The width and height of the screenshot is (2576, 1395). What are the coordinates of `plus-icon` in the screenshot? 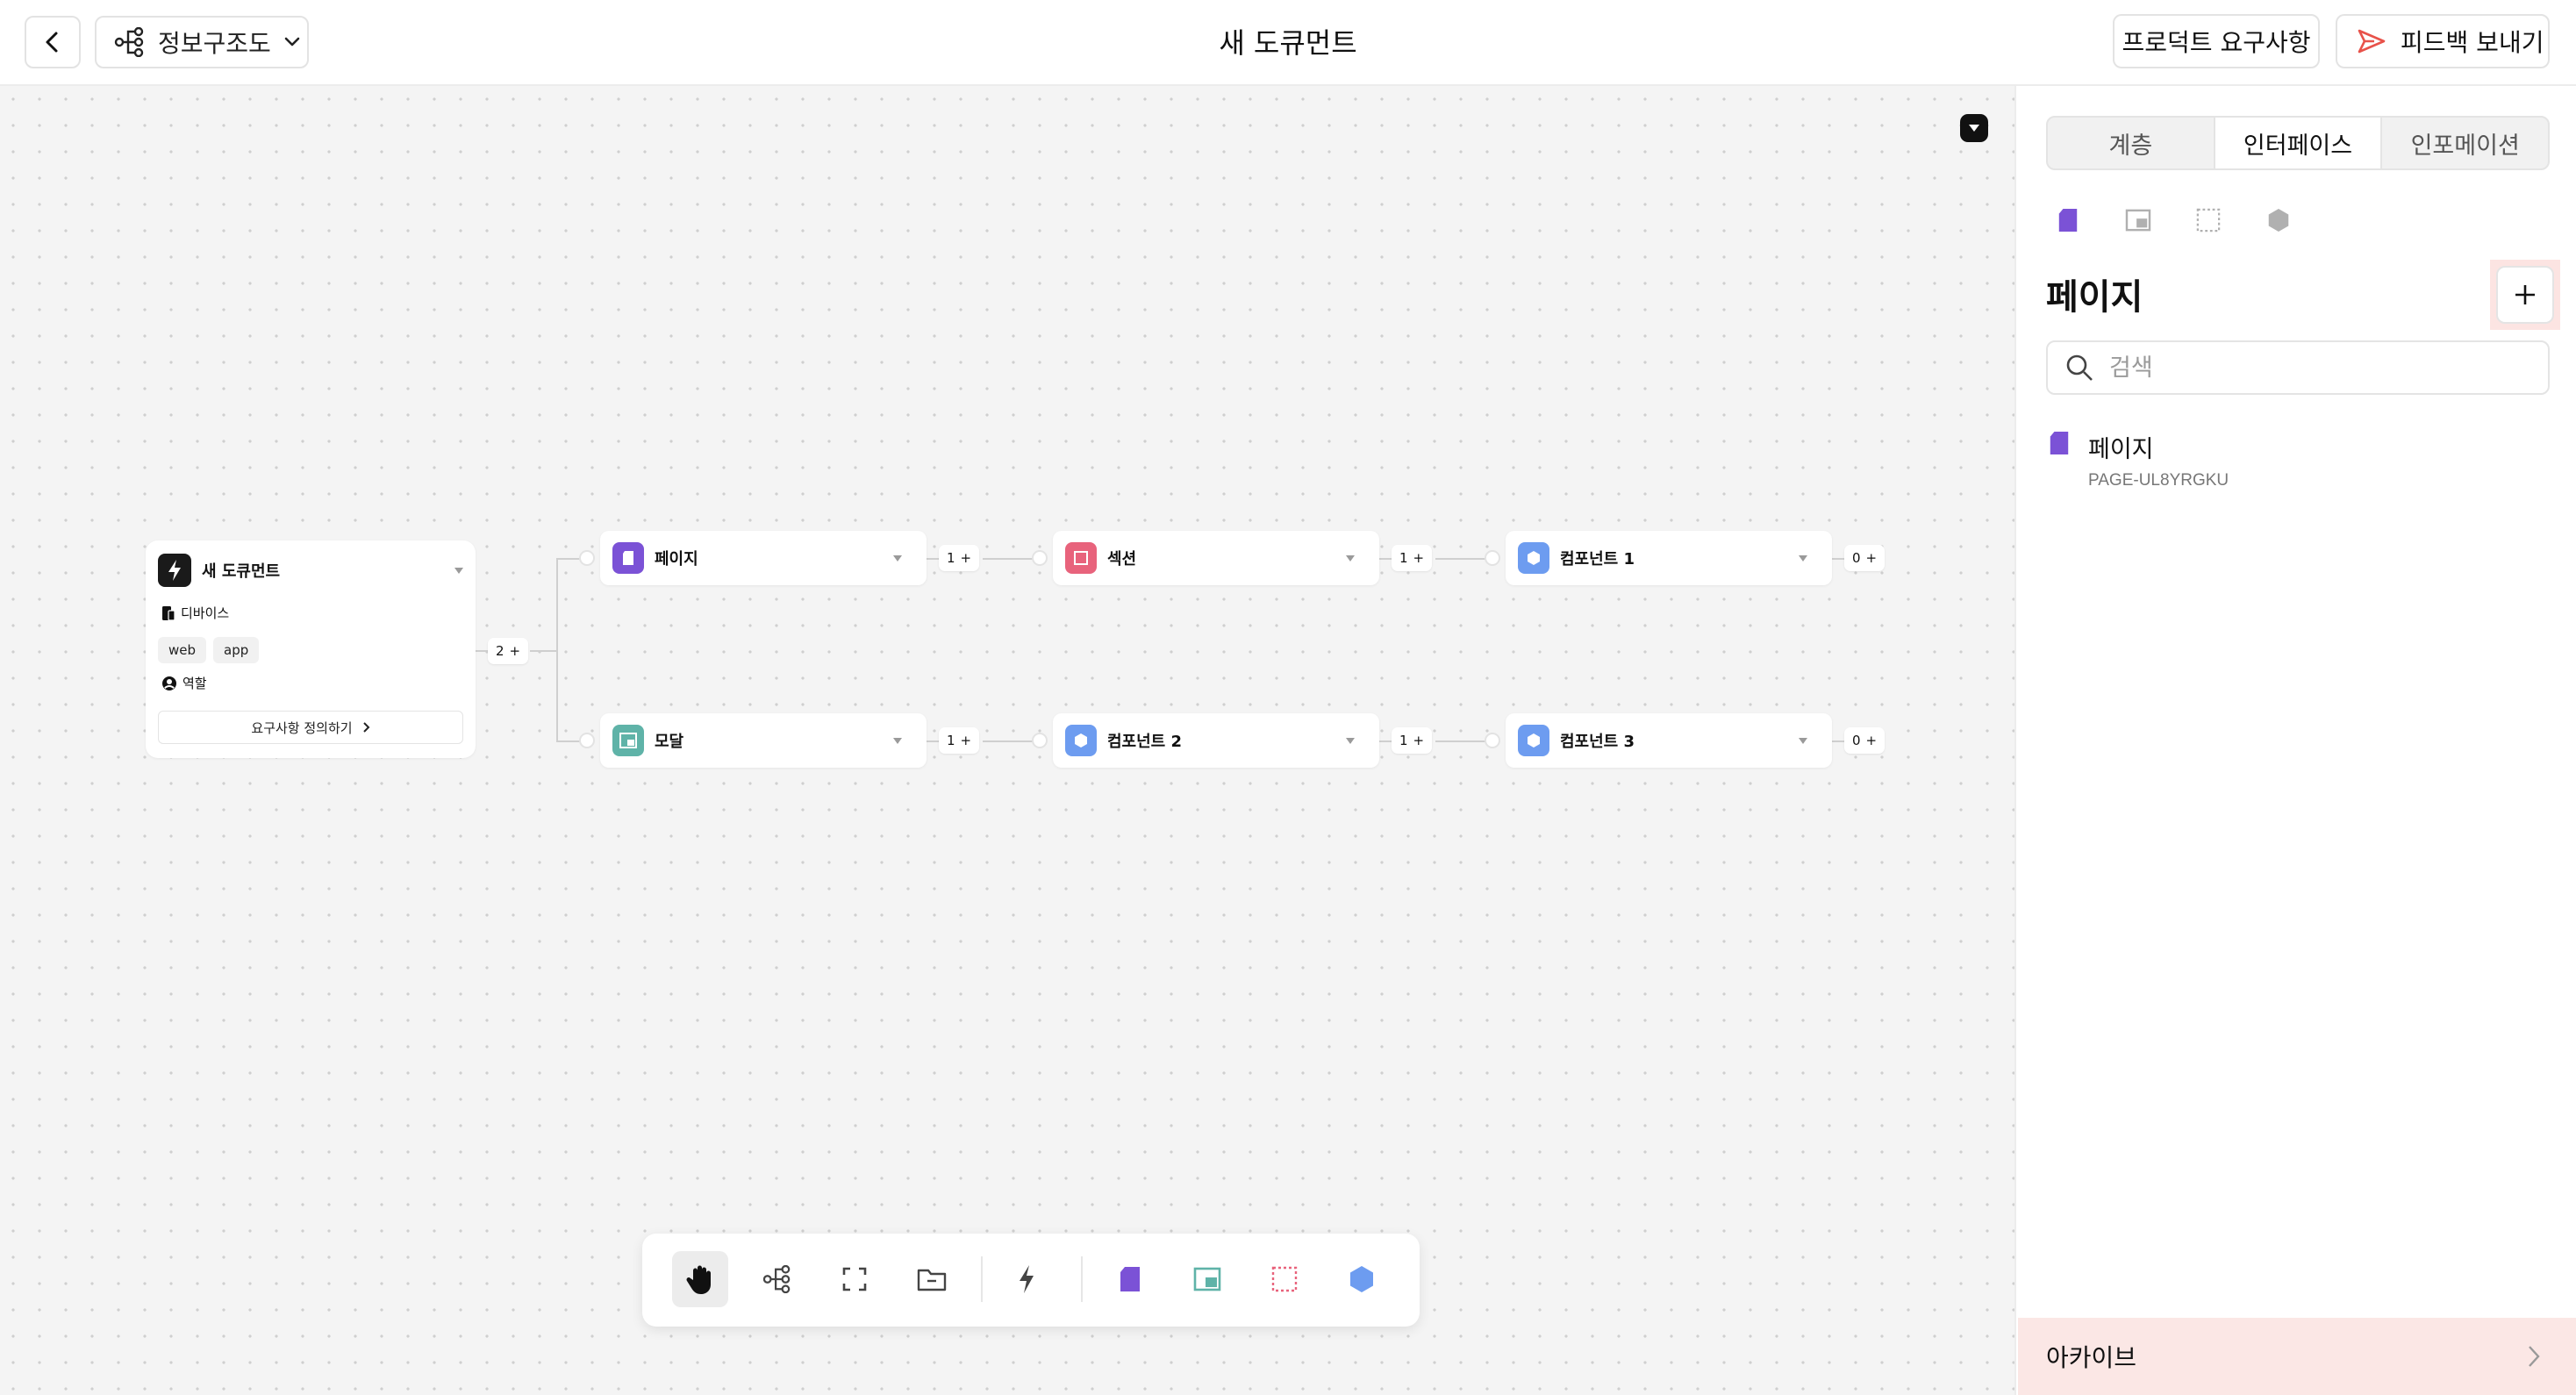 It's located at (2525, 294).